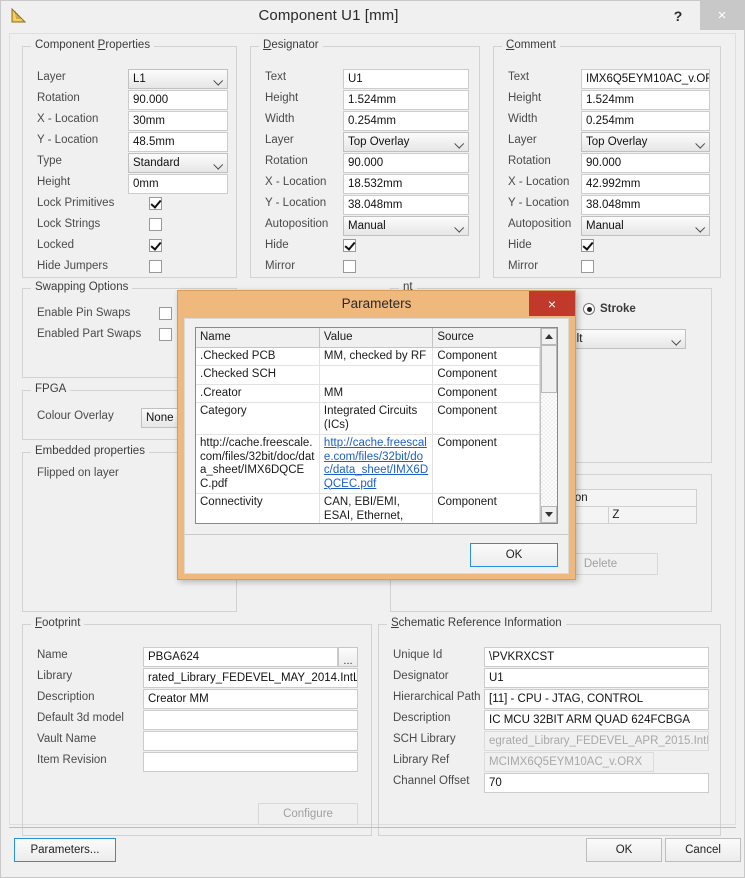 The width and height of the screenshot is (745, 878). I want to click on comment-y-location-input: 38.048mm, so click(645, 205).